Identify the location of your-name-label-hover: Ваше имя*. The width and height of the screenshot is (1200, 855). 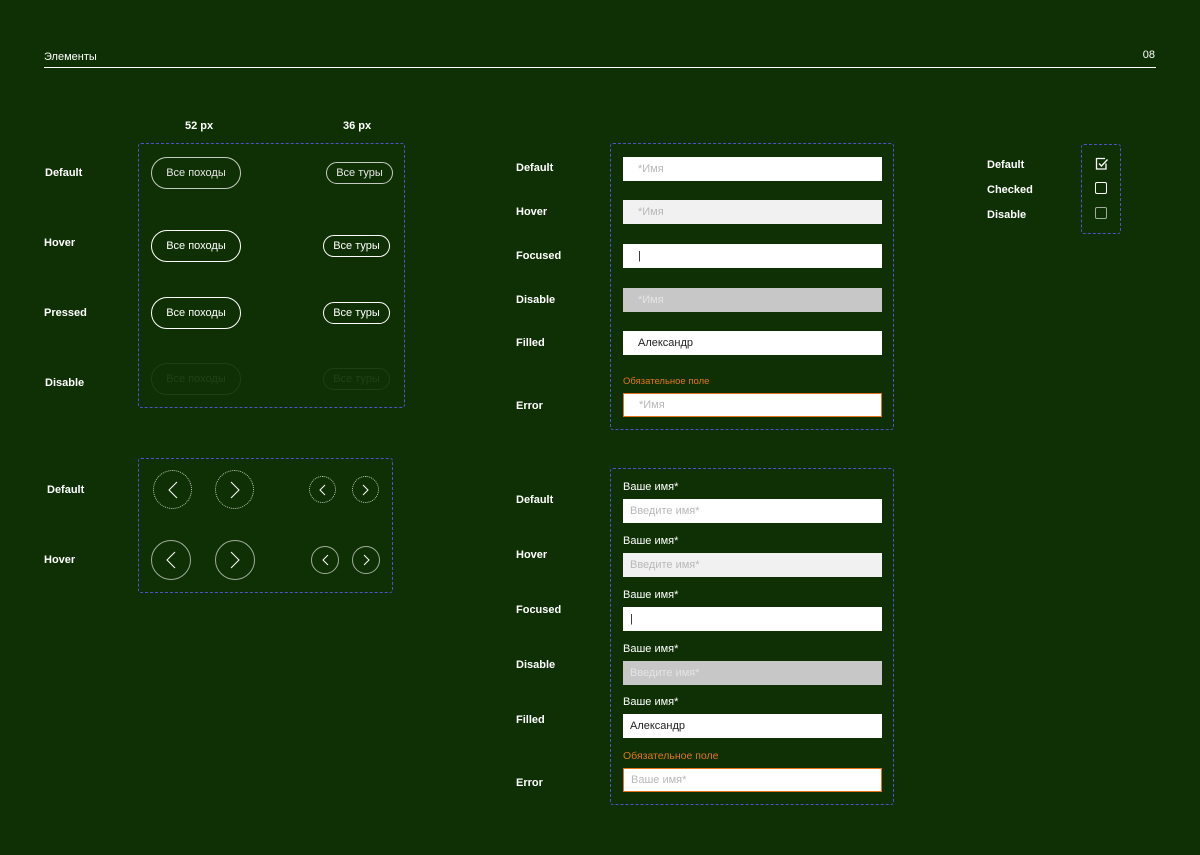
(651, 541).